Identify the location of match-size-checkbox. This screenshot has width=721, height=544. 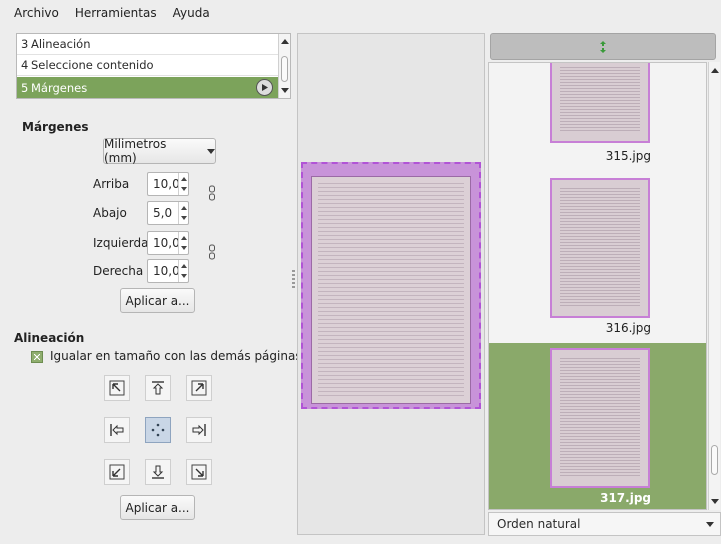
(37, 357).